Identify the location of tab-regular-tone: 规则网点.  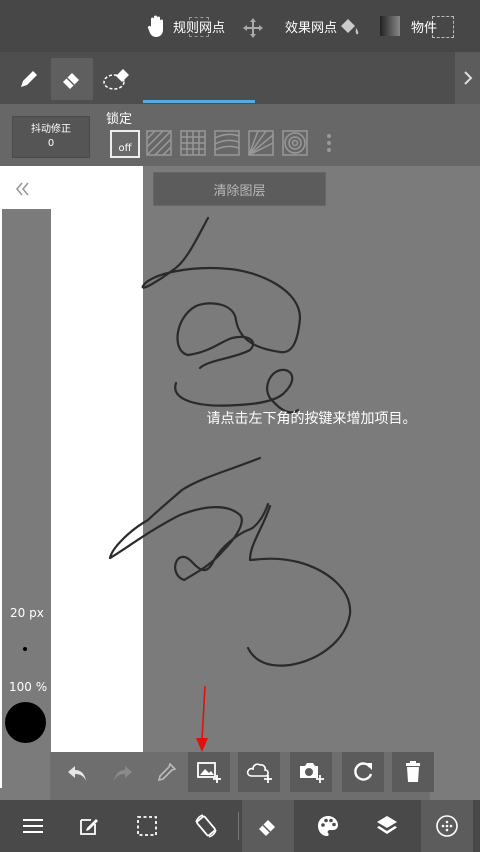
(186, 26).